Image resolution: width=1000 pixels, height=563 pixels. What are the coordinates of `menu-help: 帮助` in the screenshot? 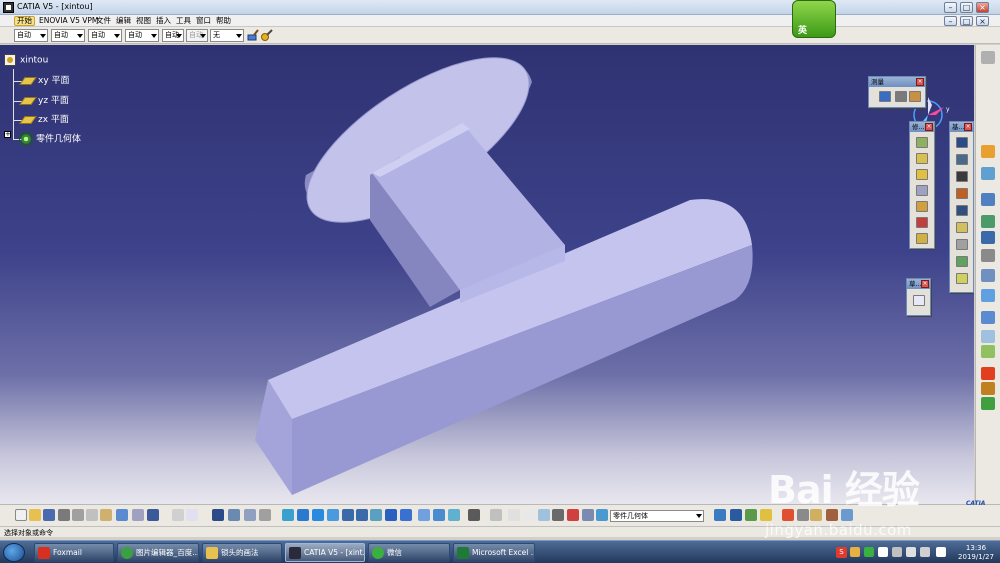 It's located at (223, 21).